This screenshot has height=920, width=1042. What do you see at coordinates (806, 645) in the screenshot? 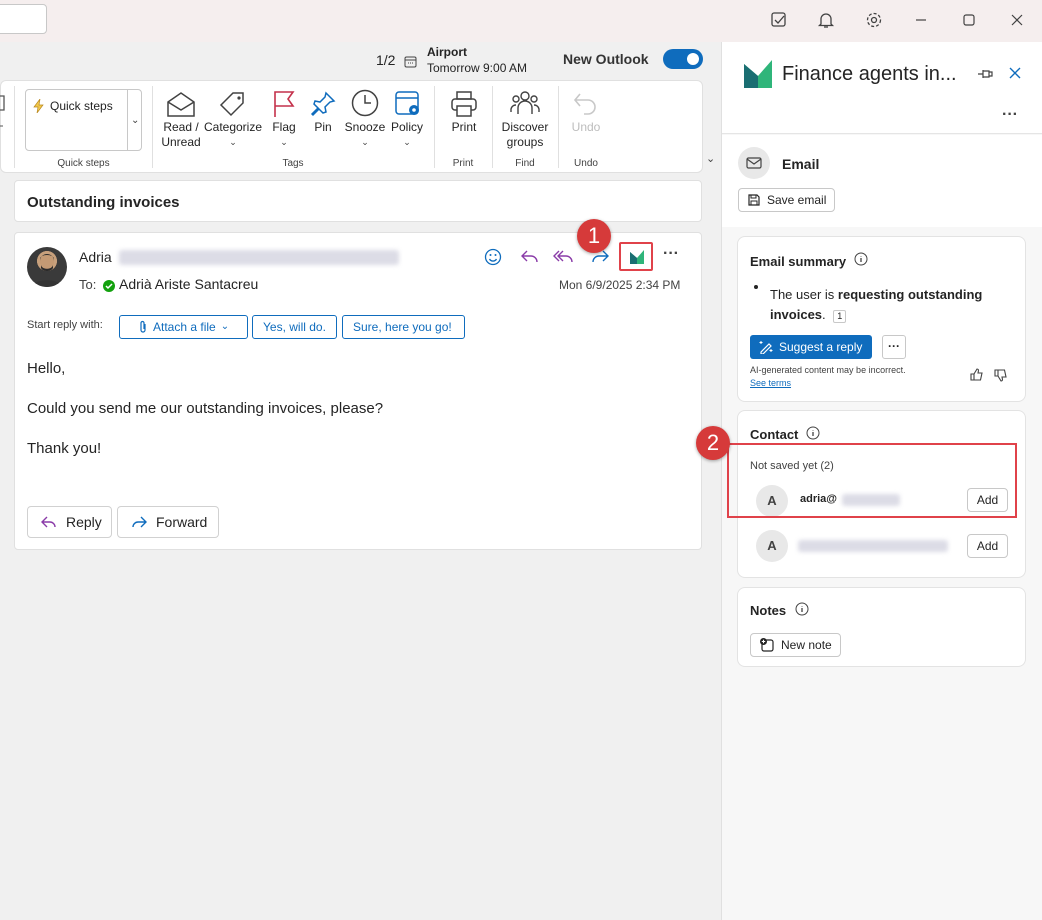
I see `new-note-label: New note` at bounding box center [806, 645].